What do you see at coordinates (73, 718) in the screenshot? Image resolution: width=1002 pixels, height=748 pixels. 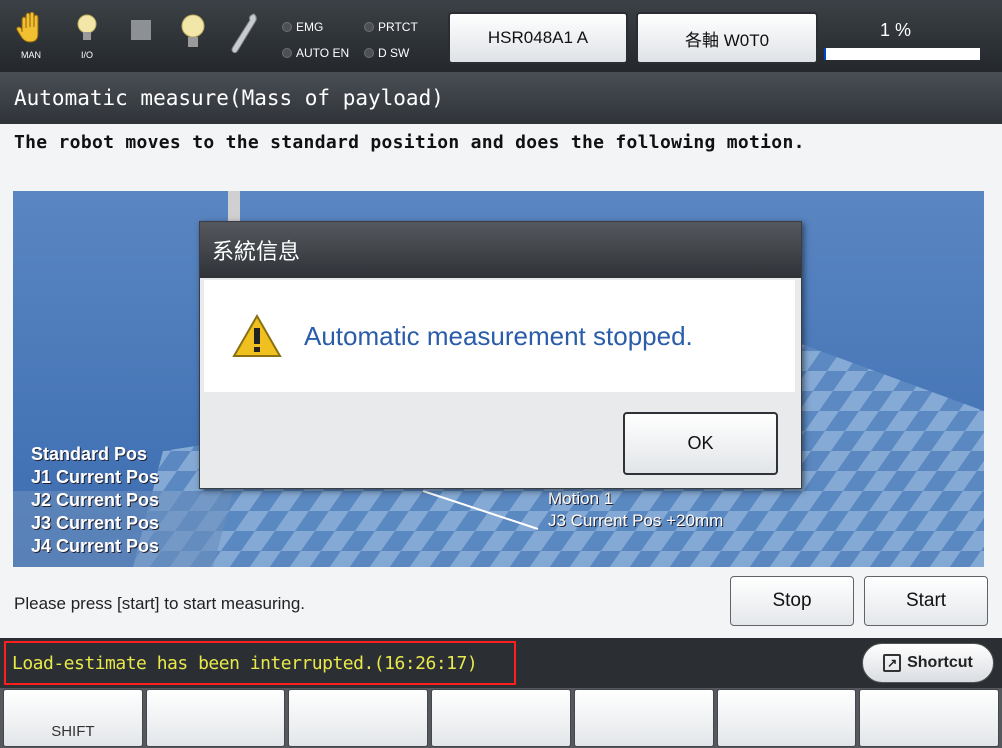 I see `fkey-shift: SHIFT` at bounding box center [73, 718].